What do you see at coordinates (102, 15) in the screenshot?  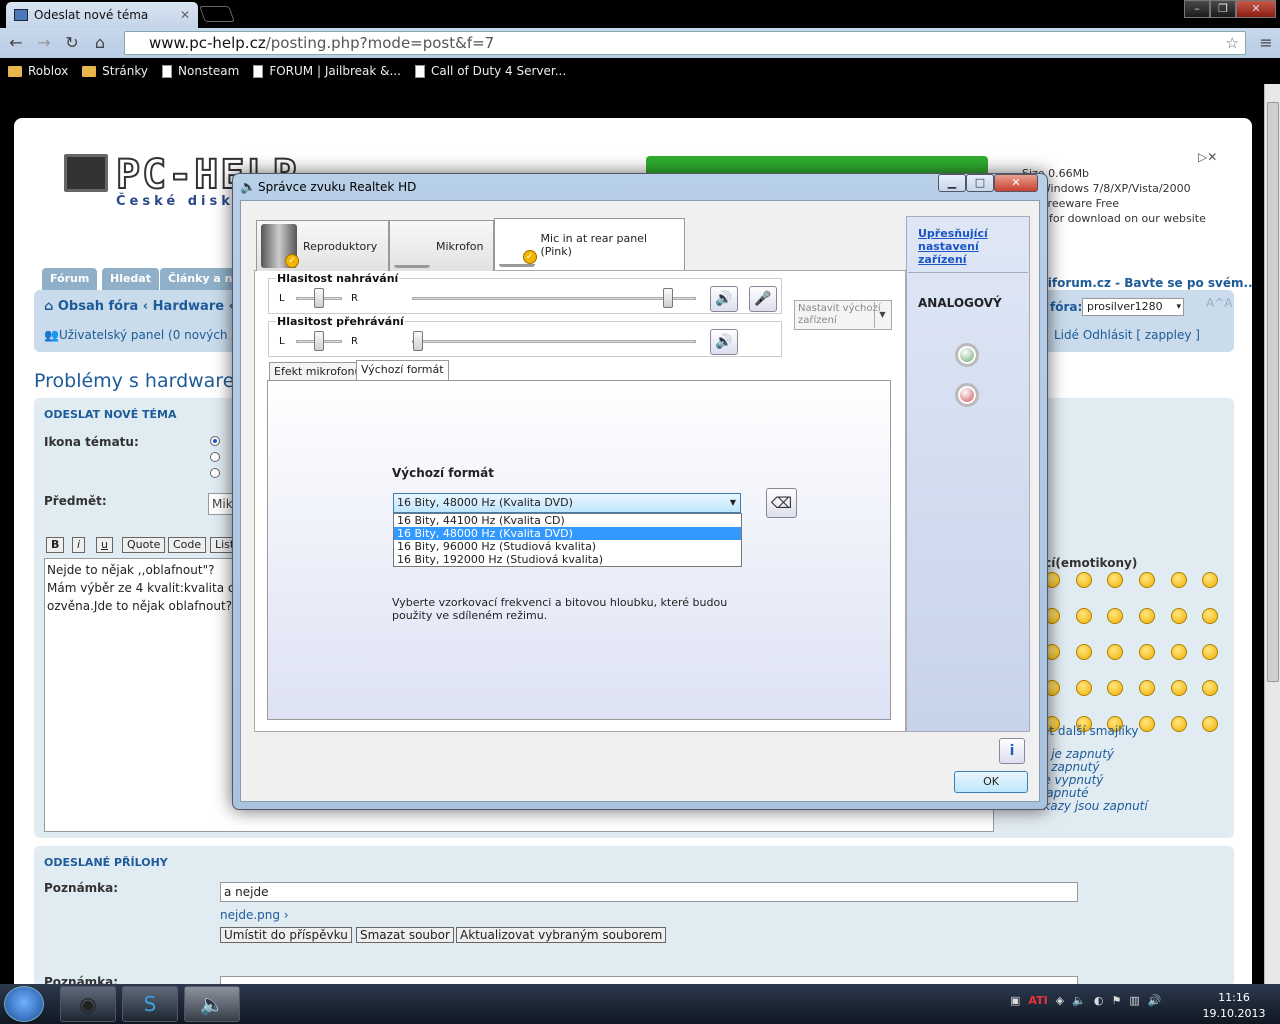 I see `browser-tab: Odeslat nové téma ✕` at bounding box center [102, 15].